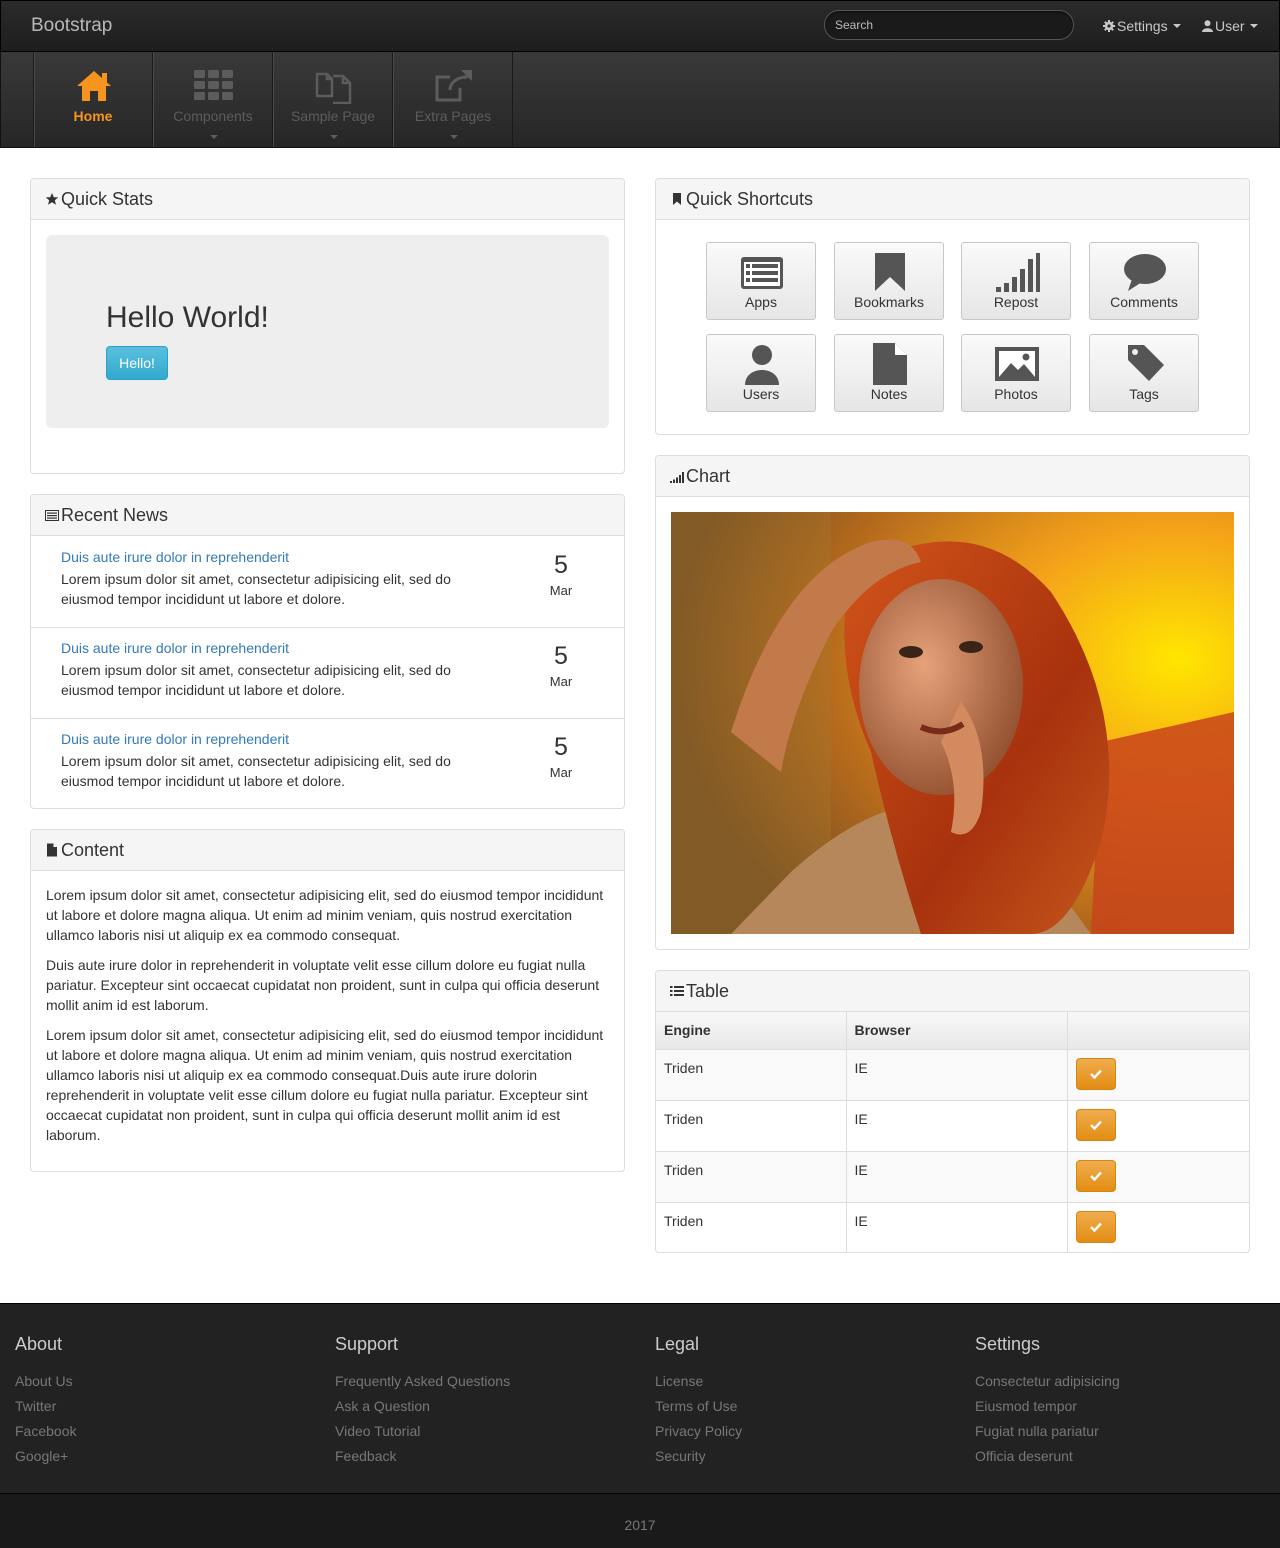 The height and width of the screenshot is (1548, 1280). What do you see at coordinates (952, 723) in the screenshot?
I see `portrait-photo` at bounding box center [952, 723].